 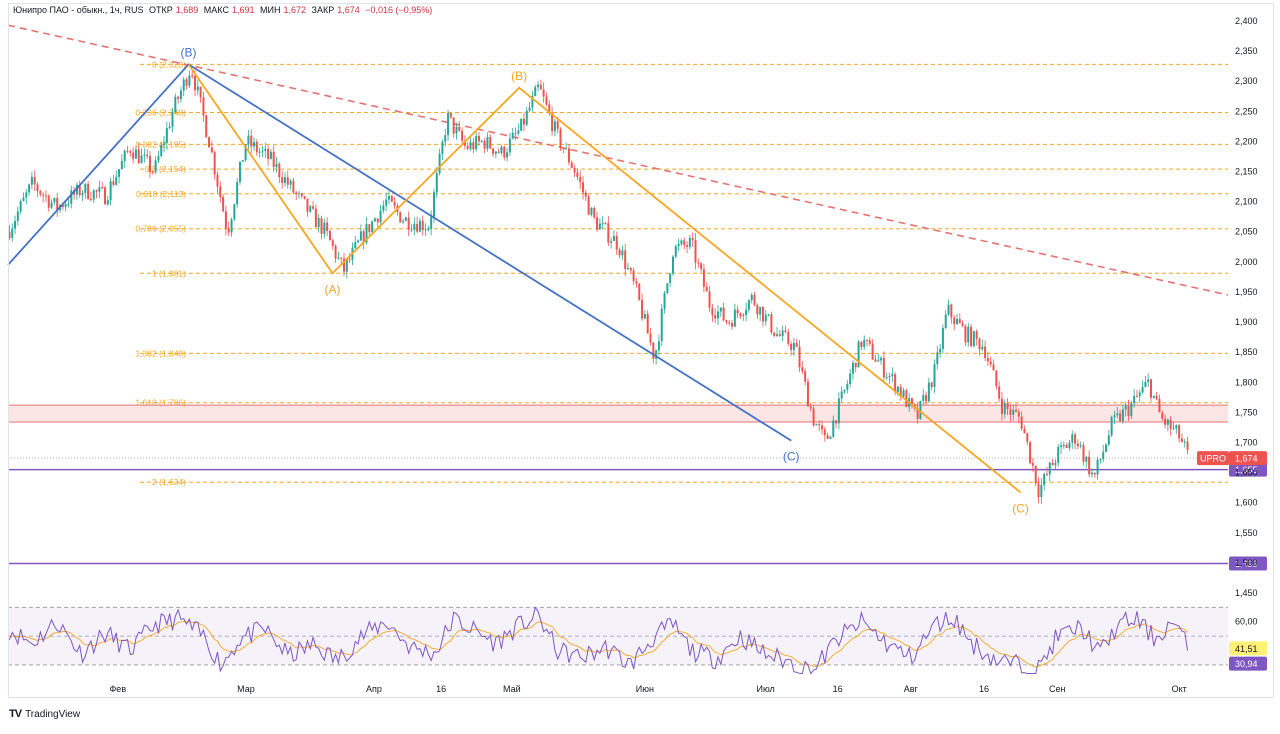 What do you see at coordinates (911, 689) in the screenshot?
I see `time-tick-label: Авг` at bounding box center [911, 689].